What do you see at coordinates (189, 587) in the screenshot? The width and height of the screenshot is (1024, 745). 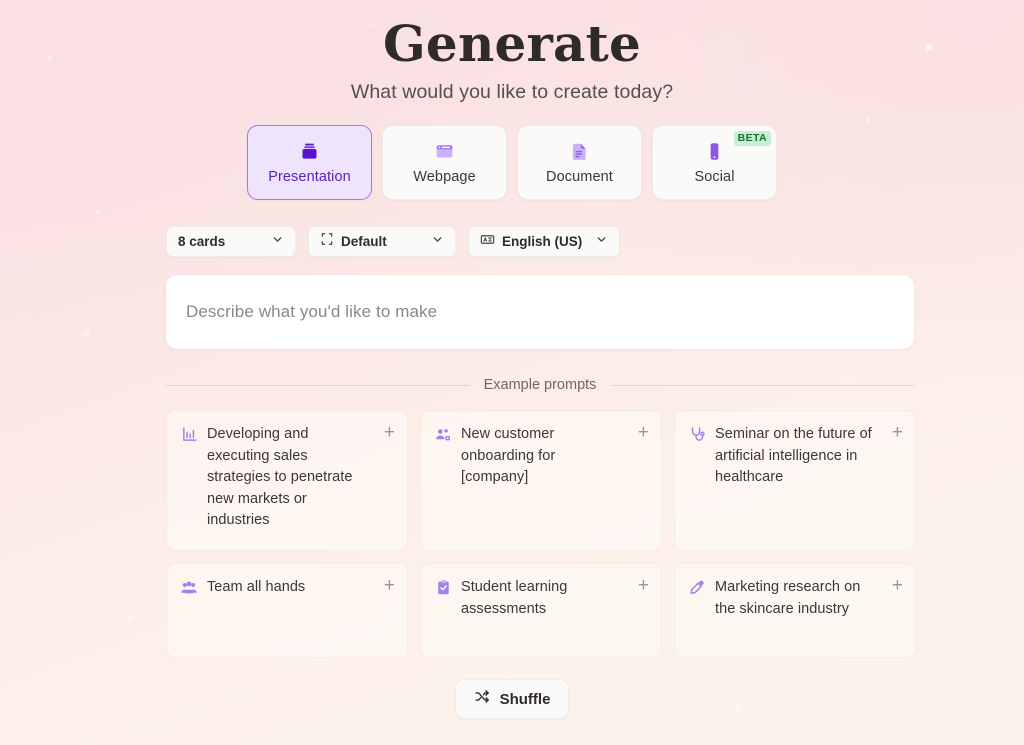 I see `users-icon` at bounding box center [189, 587].